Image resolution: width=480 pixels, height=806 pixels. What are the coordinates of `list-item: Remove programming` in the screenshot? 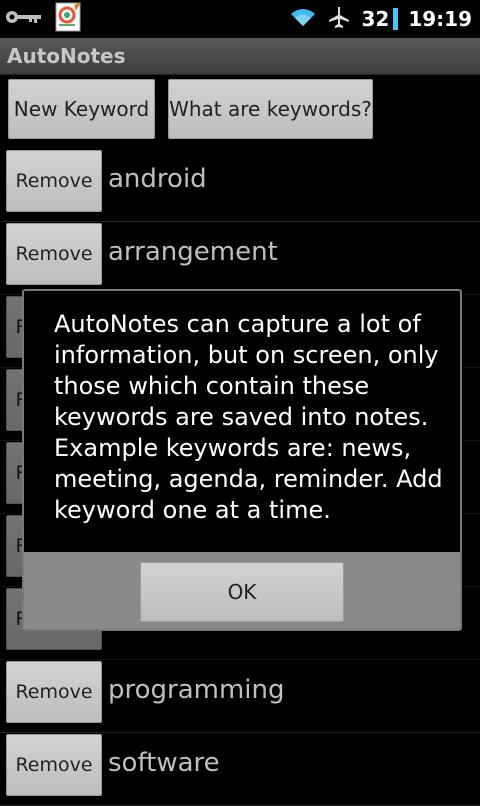 It's located at (240, 696).